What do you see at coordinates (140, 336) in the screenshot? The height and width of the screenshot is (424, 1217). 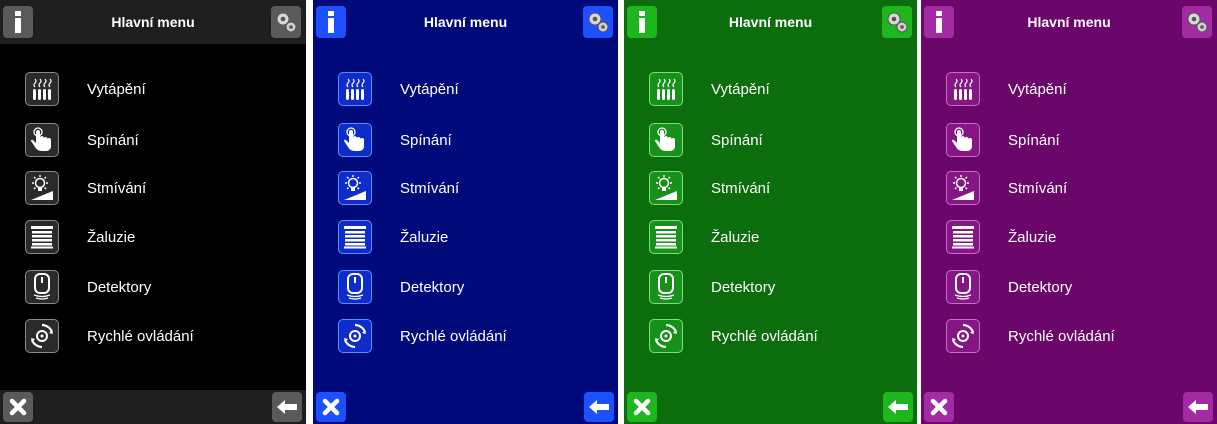 I see `menu-item-label: Rychlé ovládání` at bounding box center [140, 336].